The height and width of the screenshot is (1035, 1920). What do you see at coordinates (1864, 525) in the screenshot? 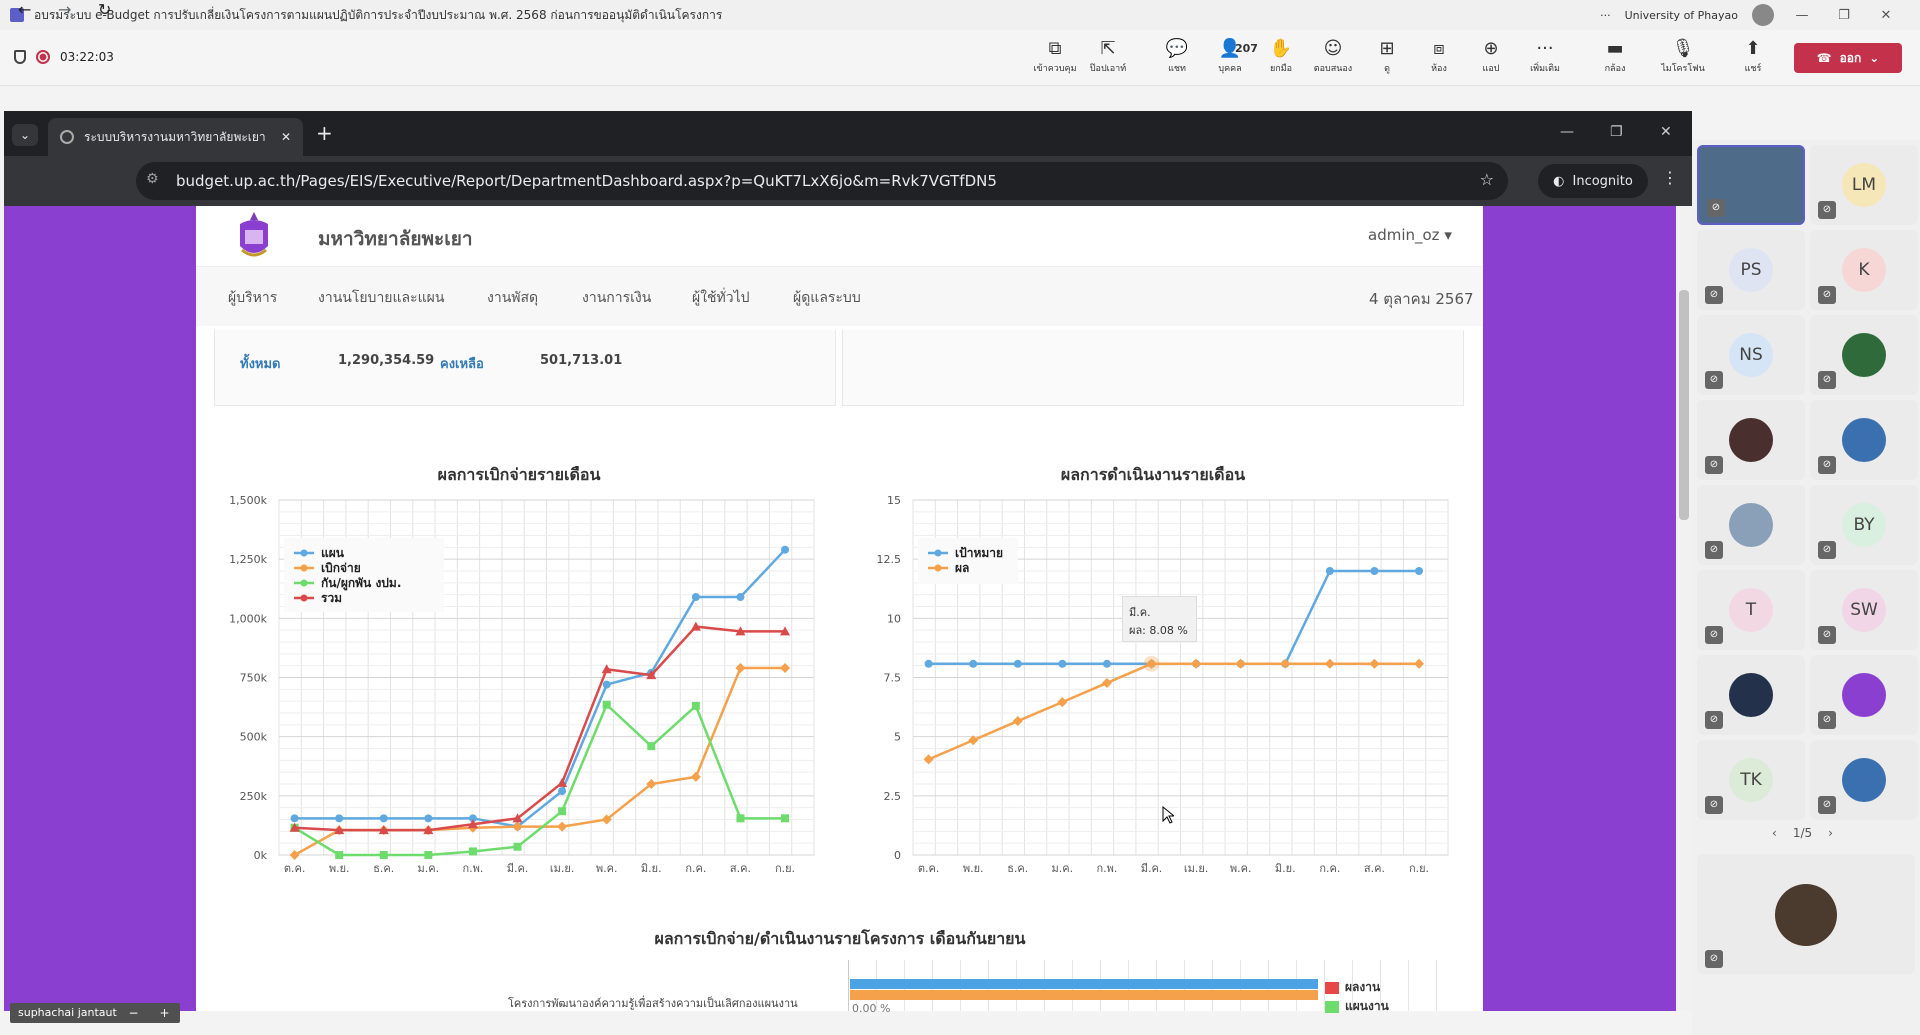
I see `participant-tile: BY ⊘` at bounding box center [1864, 525].